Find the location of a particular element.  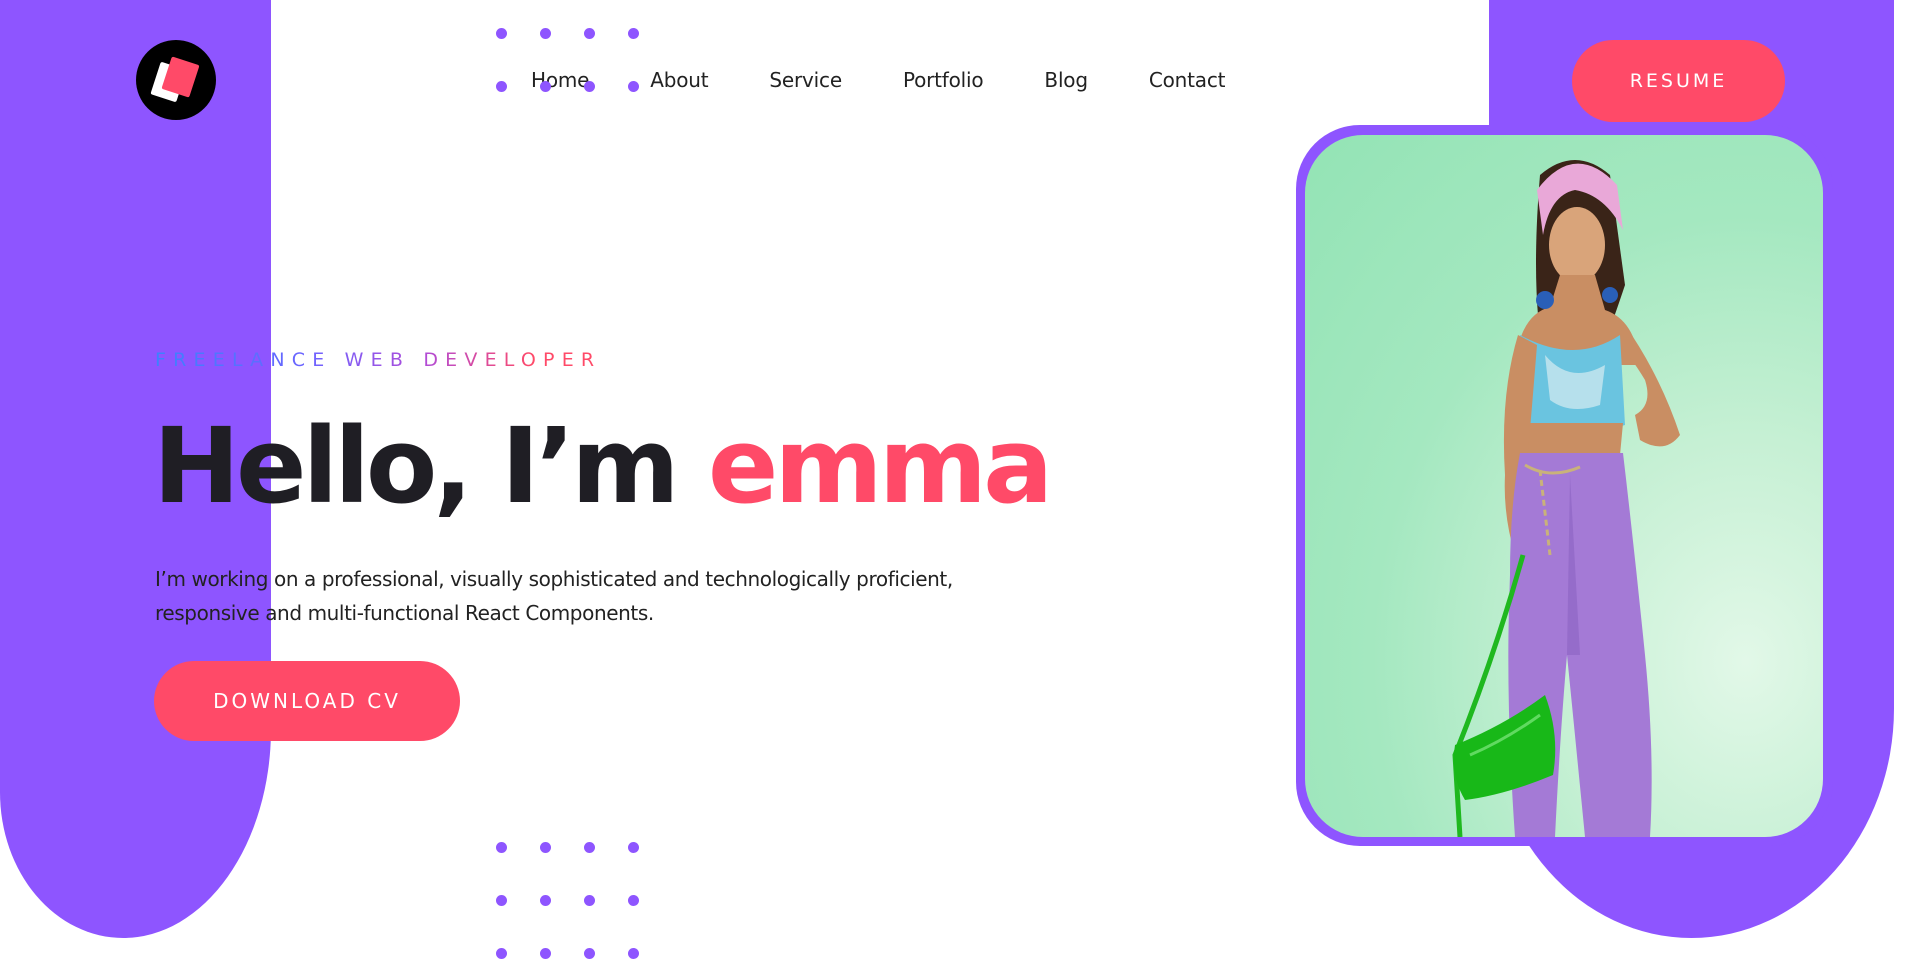

resume-button: RESUME is located at coordinates (1678, 81).